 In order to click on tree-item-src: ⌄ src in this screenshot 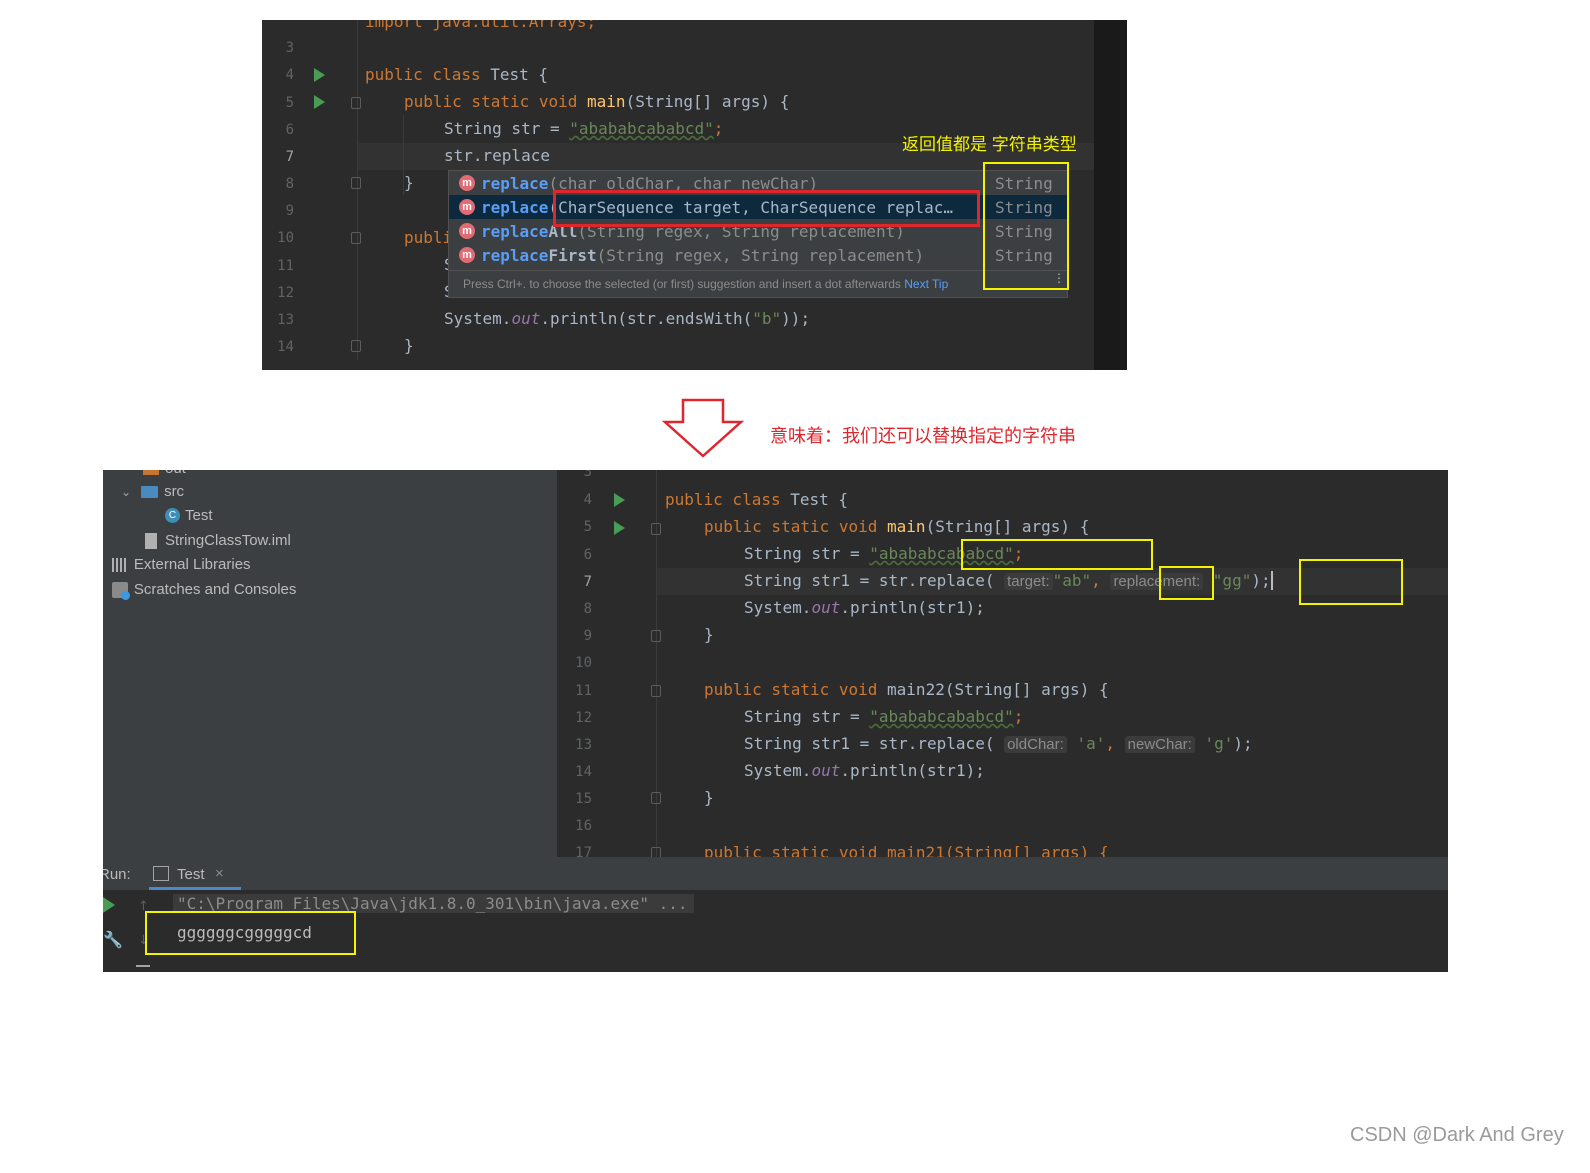, I will do `click(152, 491)`.